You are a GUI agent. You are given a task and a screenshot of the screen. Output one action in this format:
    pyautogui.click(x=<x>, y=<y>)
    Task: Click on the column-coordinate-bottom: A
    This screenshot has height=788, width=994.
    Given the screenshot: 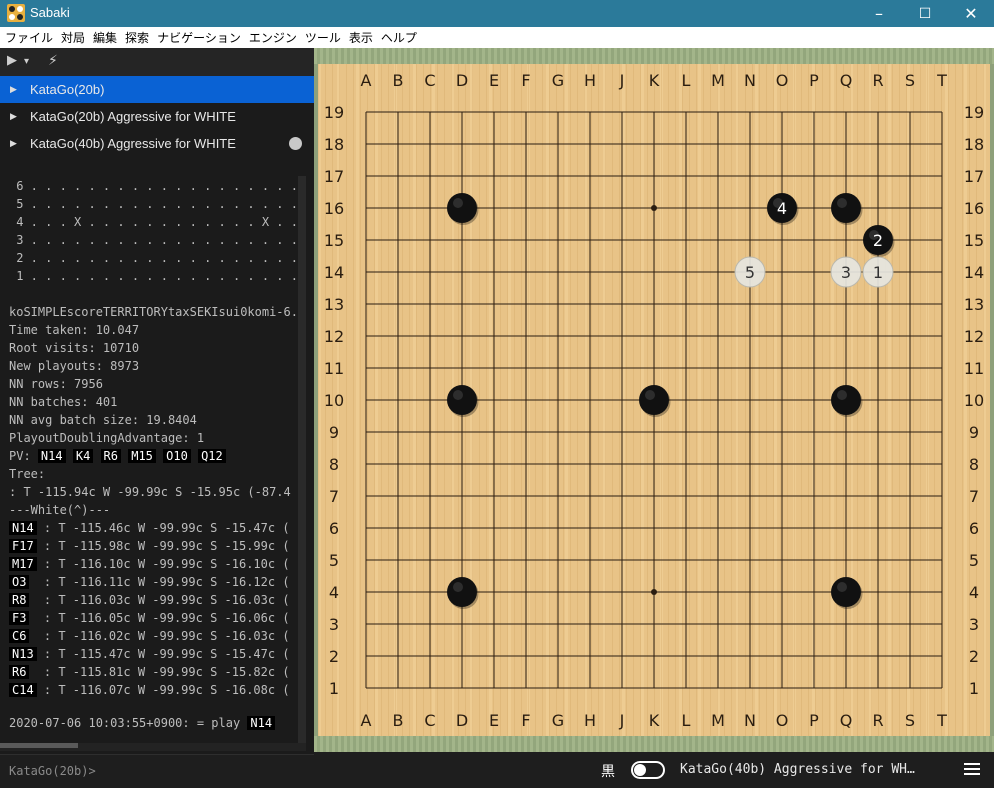 What is the action you would take?
    pyautogui.click(x=366, y=720)
    